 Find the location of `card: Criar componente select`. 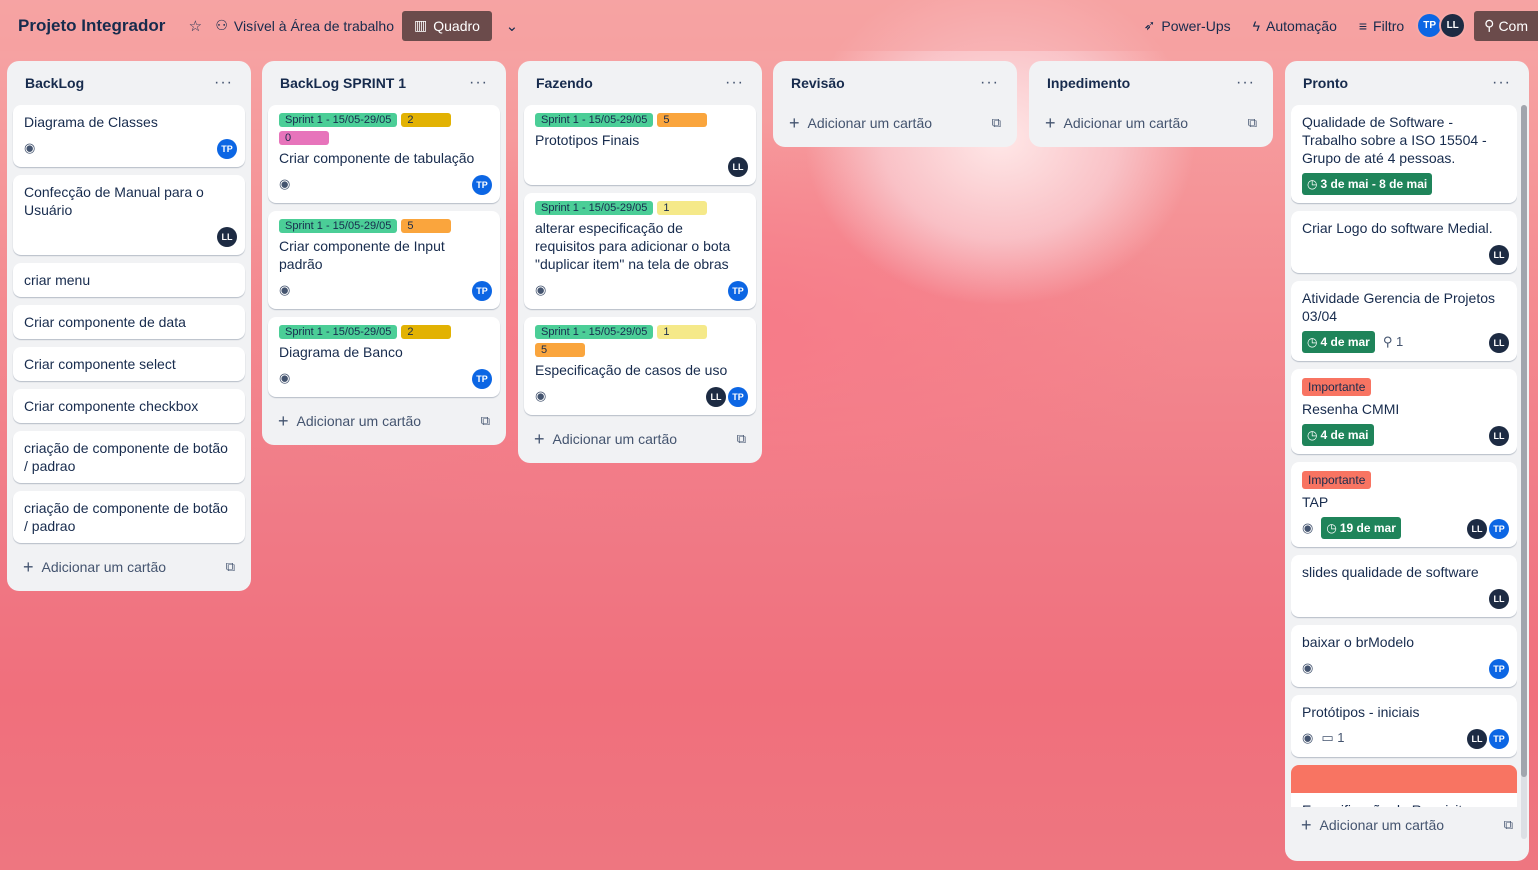

card: Criar componente select is located at coordinates (129, 364).